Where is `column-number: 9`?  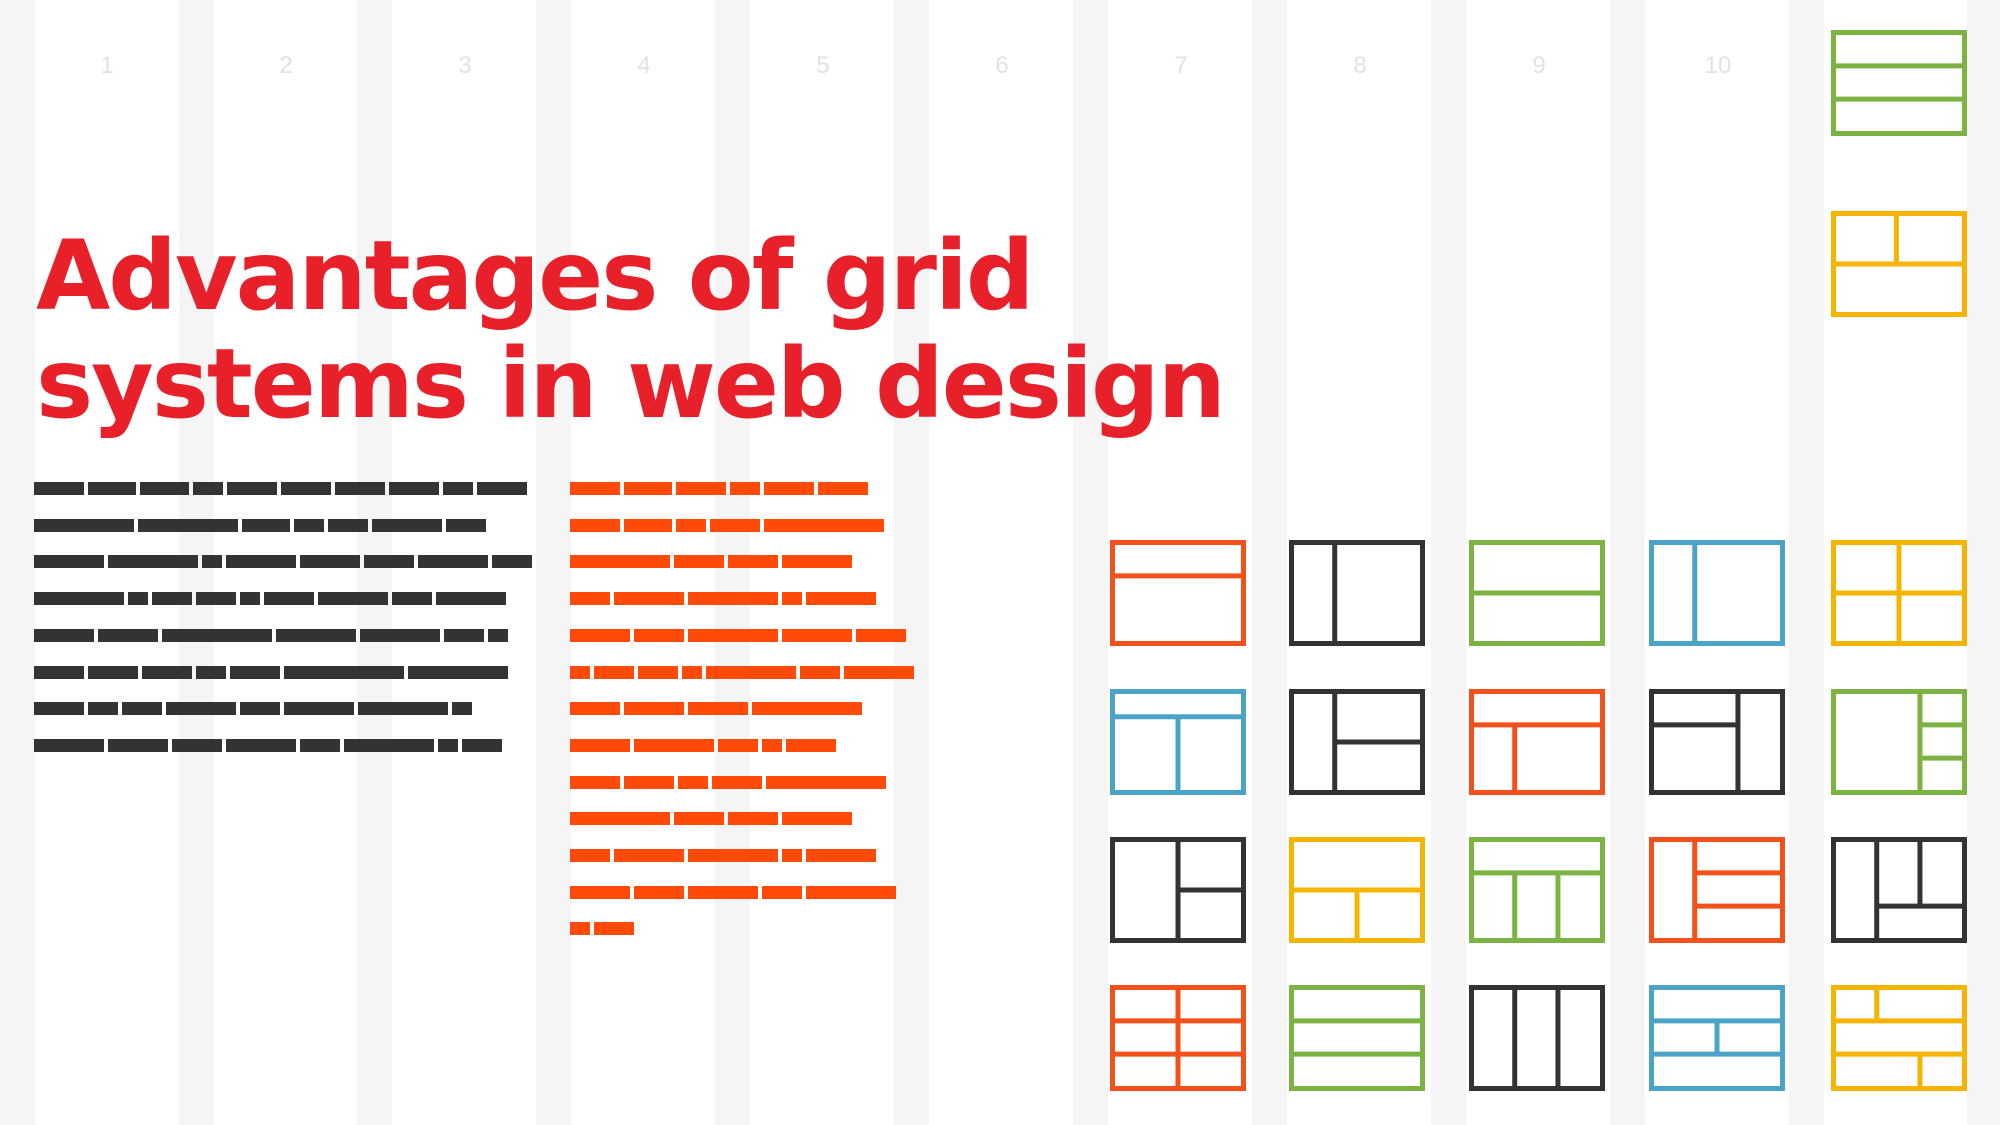 column-number: 9 is located at coordinates (1539, 65).